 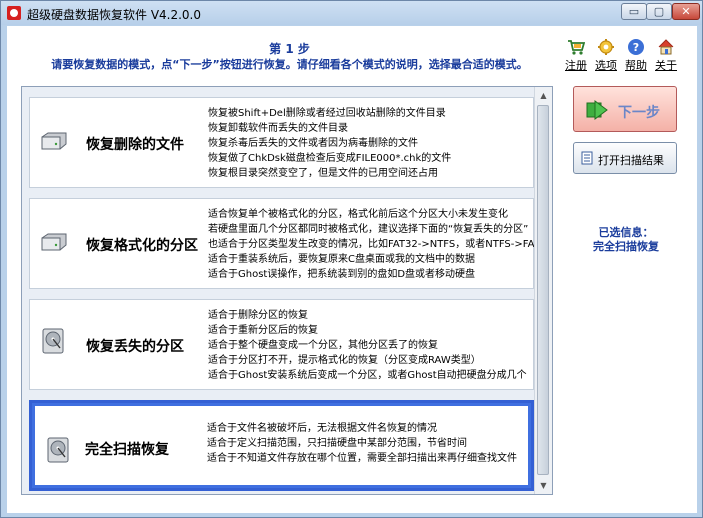 What do you see at coordinates (258, 315) in the screenshot?
I see `description-line: 适合于删除分区的恢复` at bounding box center [258, 315].